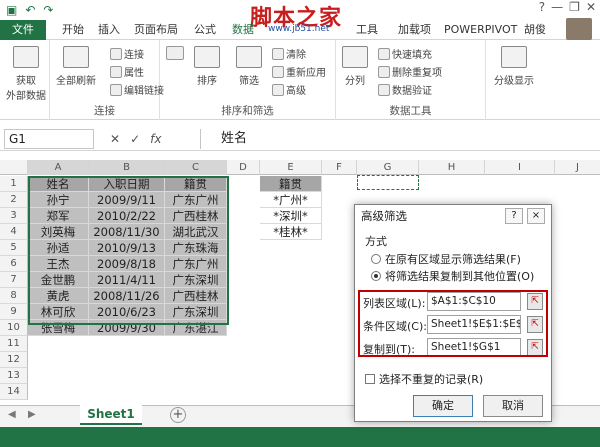 The width and height of the screenshot is (600, 447). I want to click on close-icon: ✕, so click(591, 7).